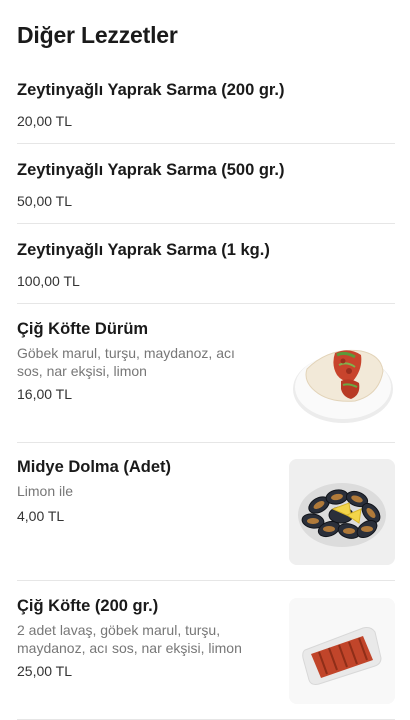  I want to click on item-price: 50,00 TL, so click(45, 201).